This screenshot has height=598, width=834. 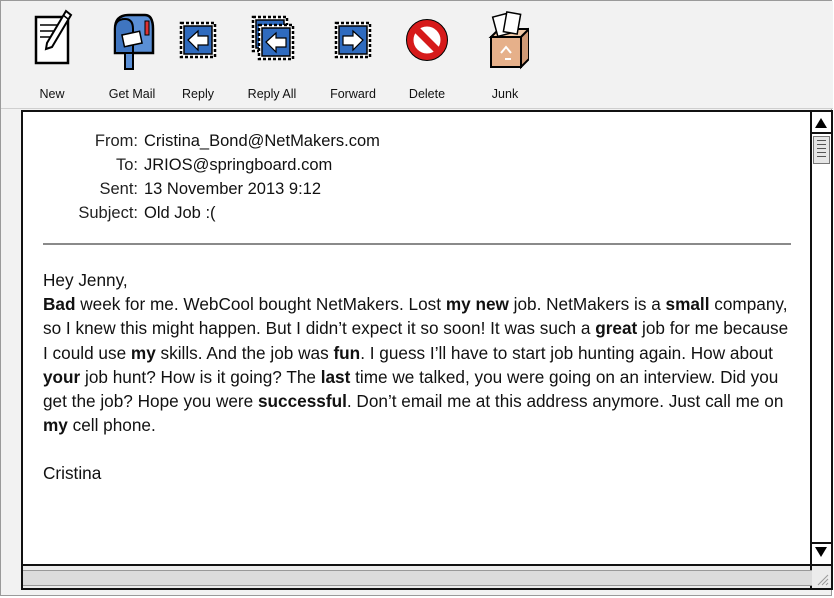 I want to click on delete-label: Delete, so click(x=427, y=94).